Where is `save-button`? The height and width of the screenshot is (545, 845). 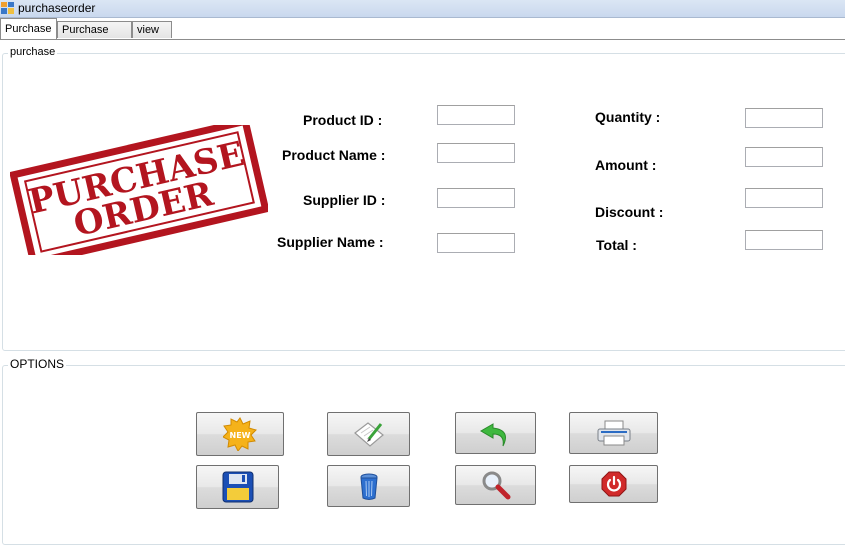
save-button is located at coordinates (237, 487).